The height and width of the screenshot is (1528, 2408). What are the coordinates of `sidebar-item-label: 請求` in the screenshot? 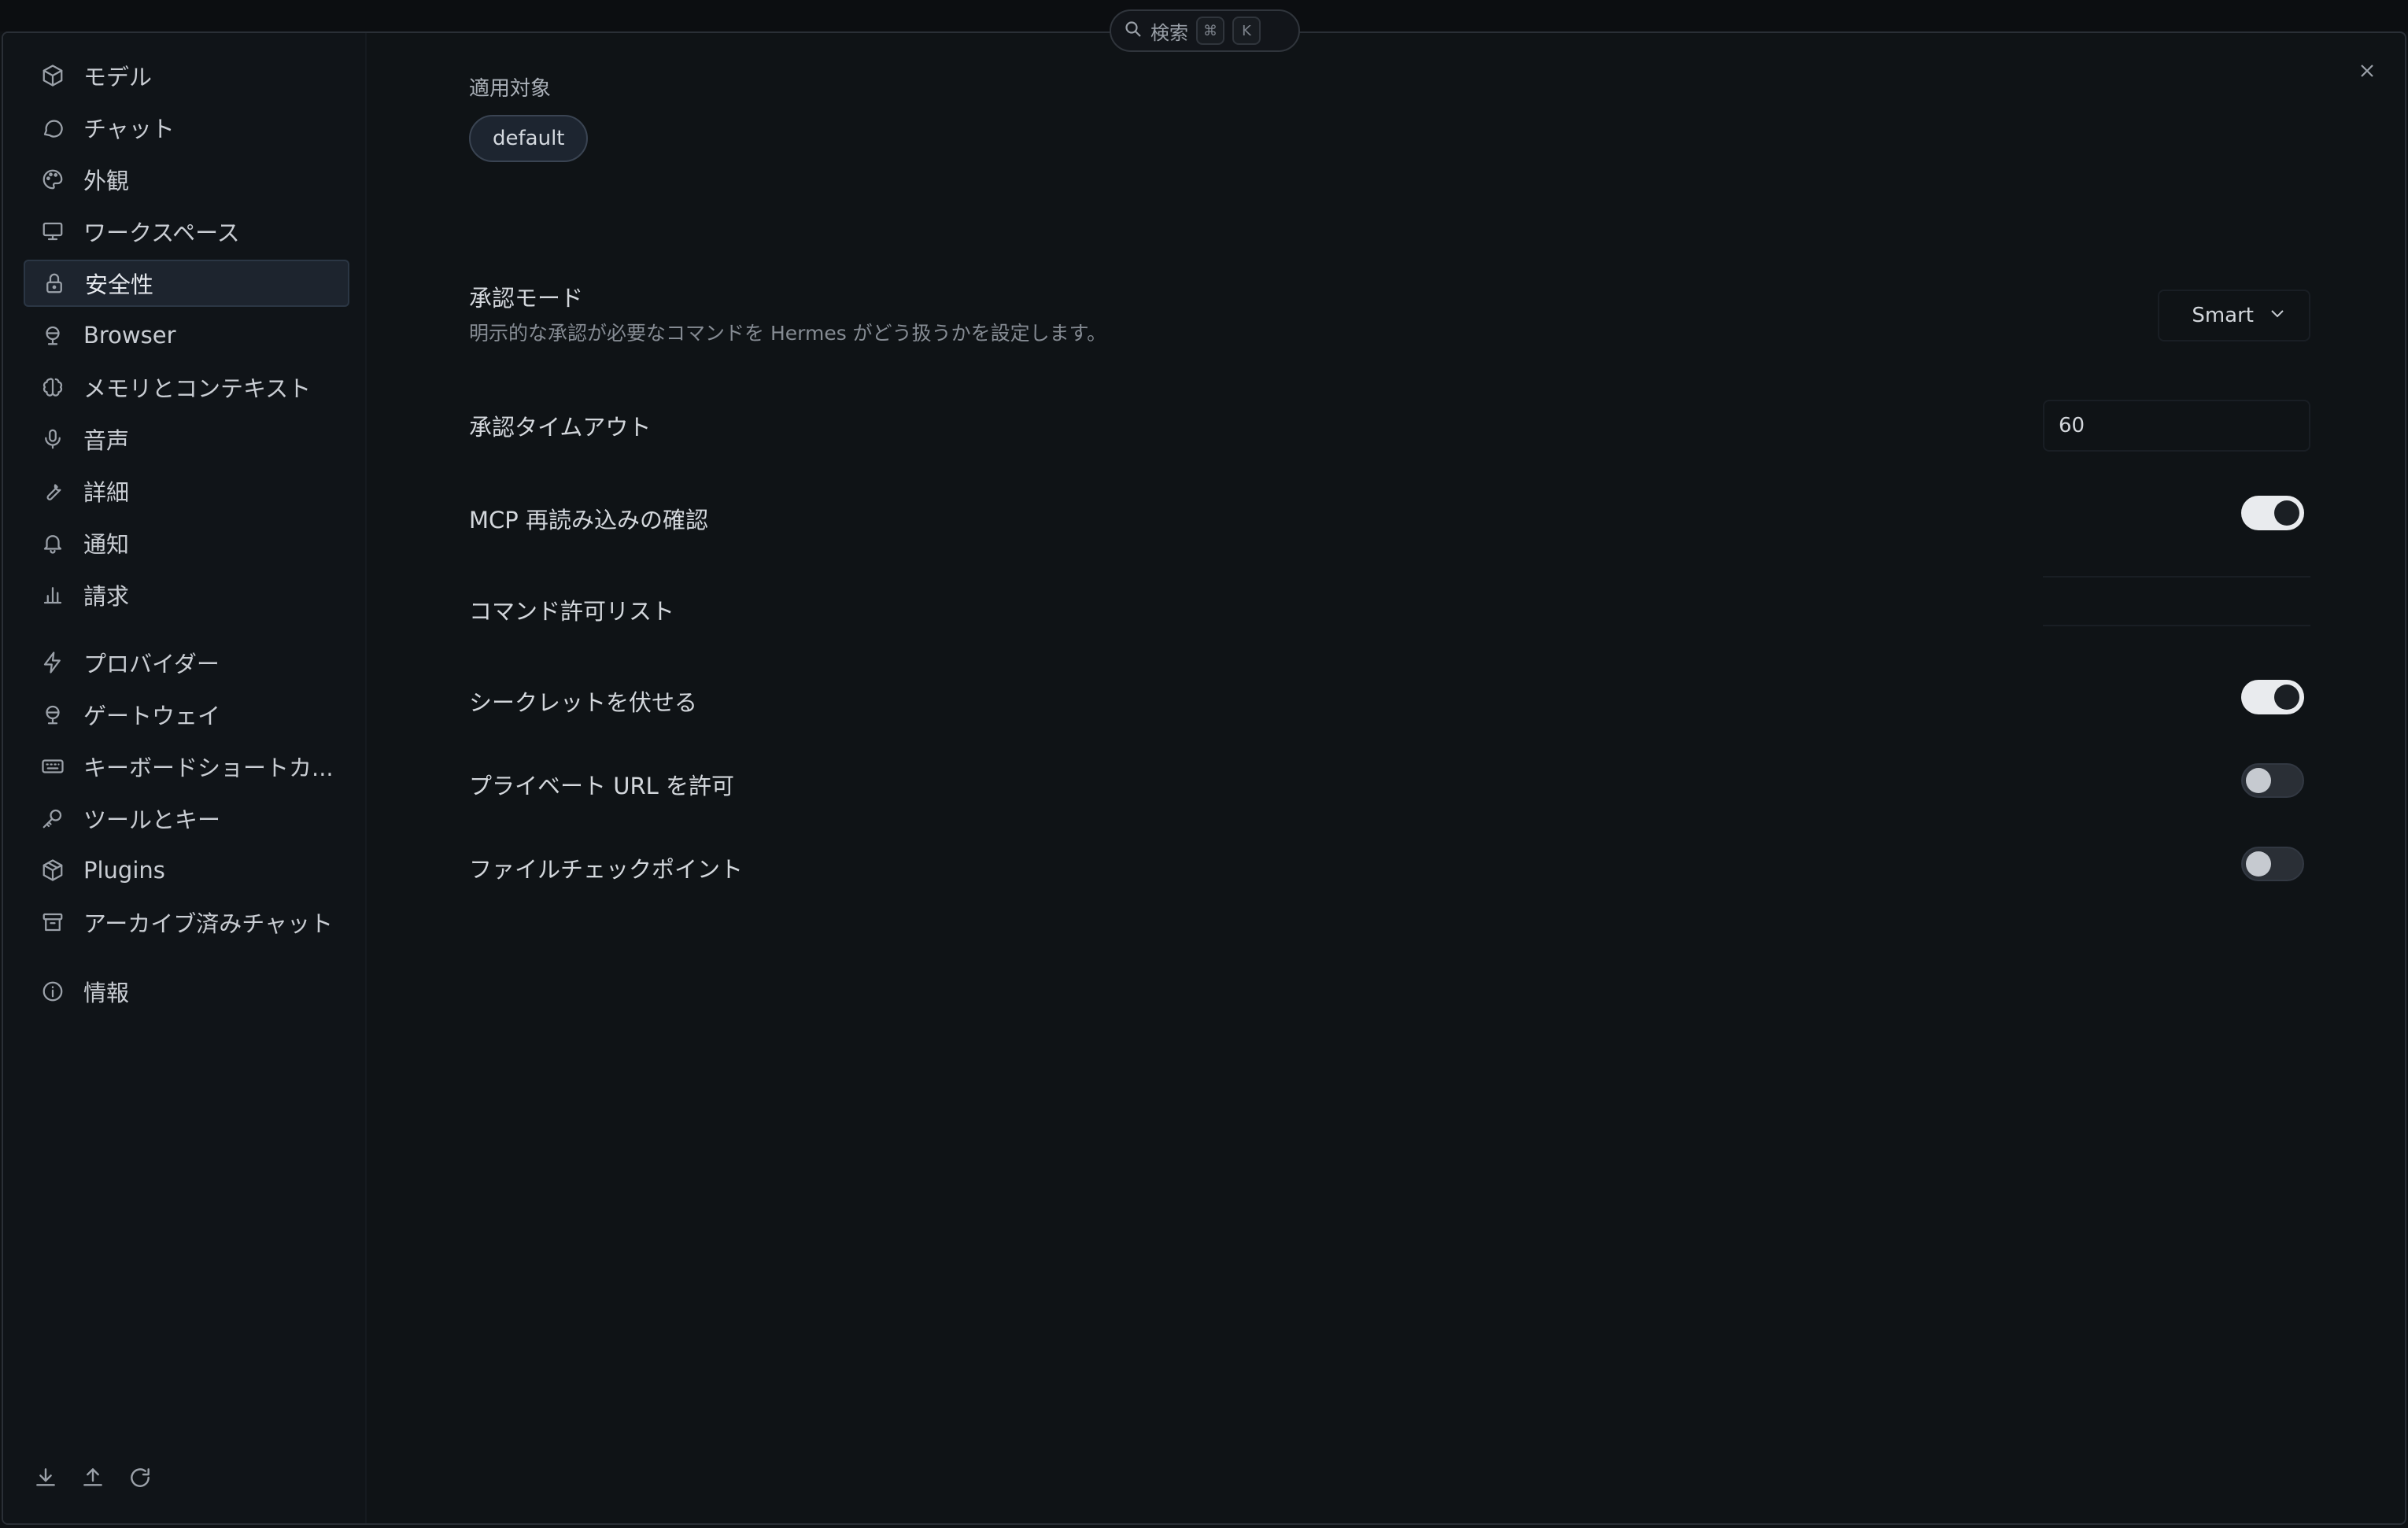 It's located at (106, 596).